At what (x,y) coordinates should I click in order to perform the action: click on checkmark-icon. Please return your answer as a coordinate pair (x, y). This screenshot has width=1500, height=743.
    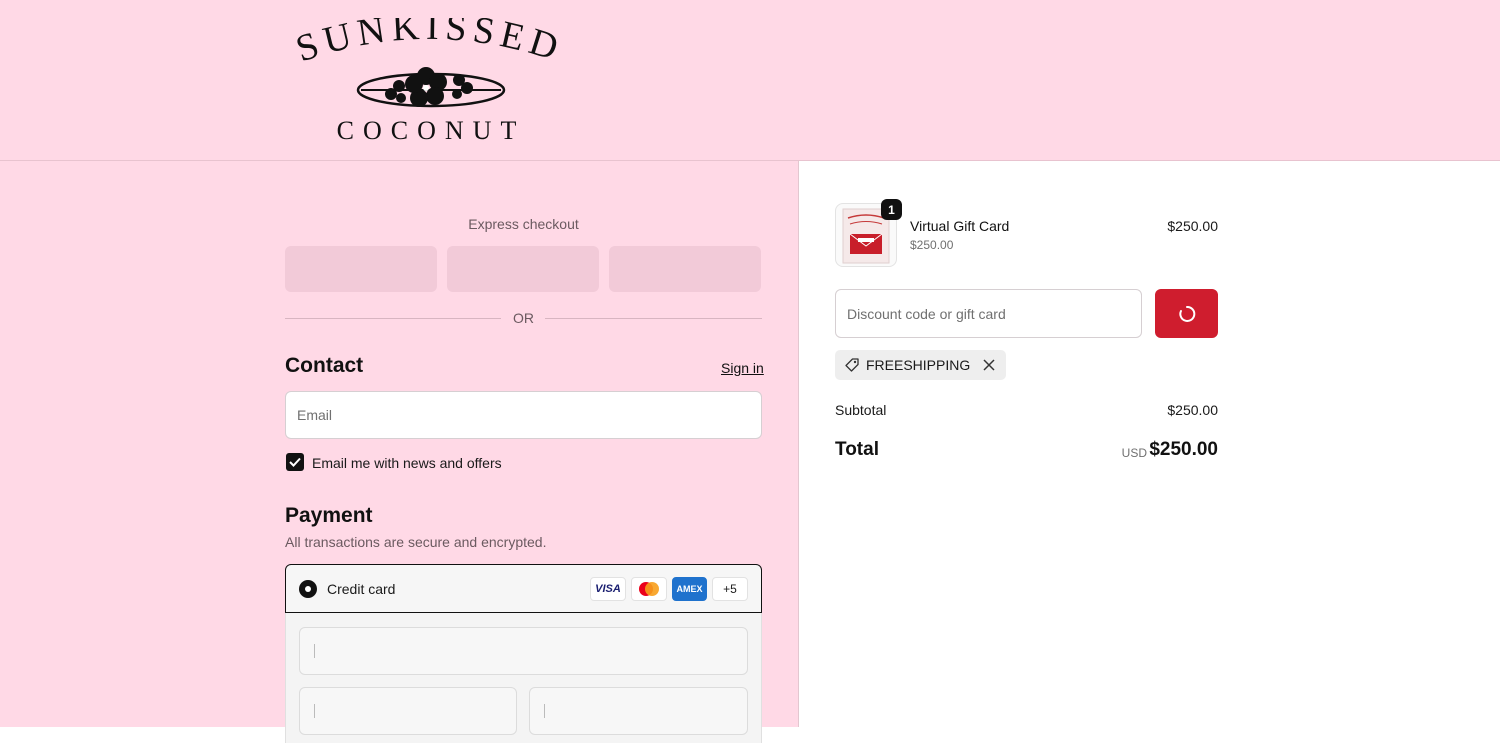
    Looking at the image, I should click on (295, 462).